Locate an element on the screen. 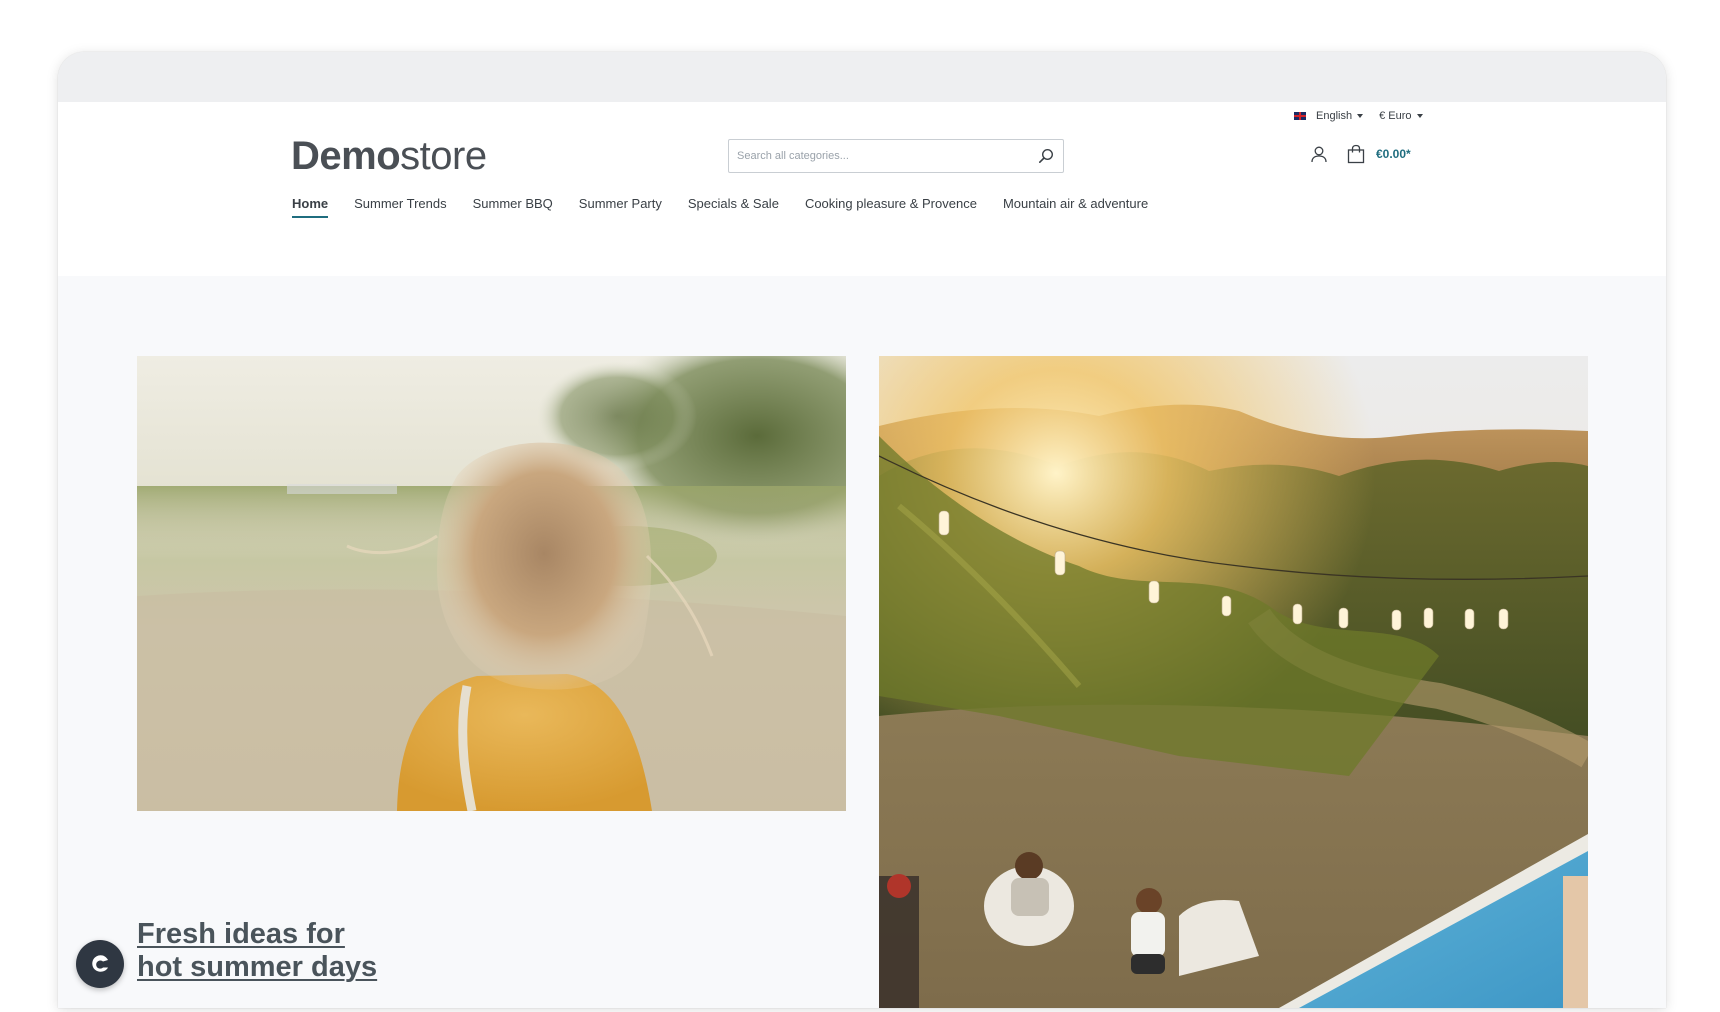  cart-button: €0.00* is located at coordinates (1378, 154).